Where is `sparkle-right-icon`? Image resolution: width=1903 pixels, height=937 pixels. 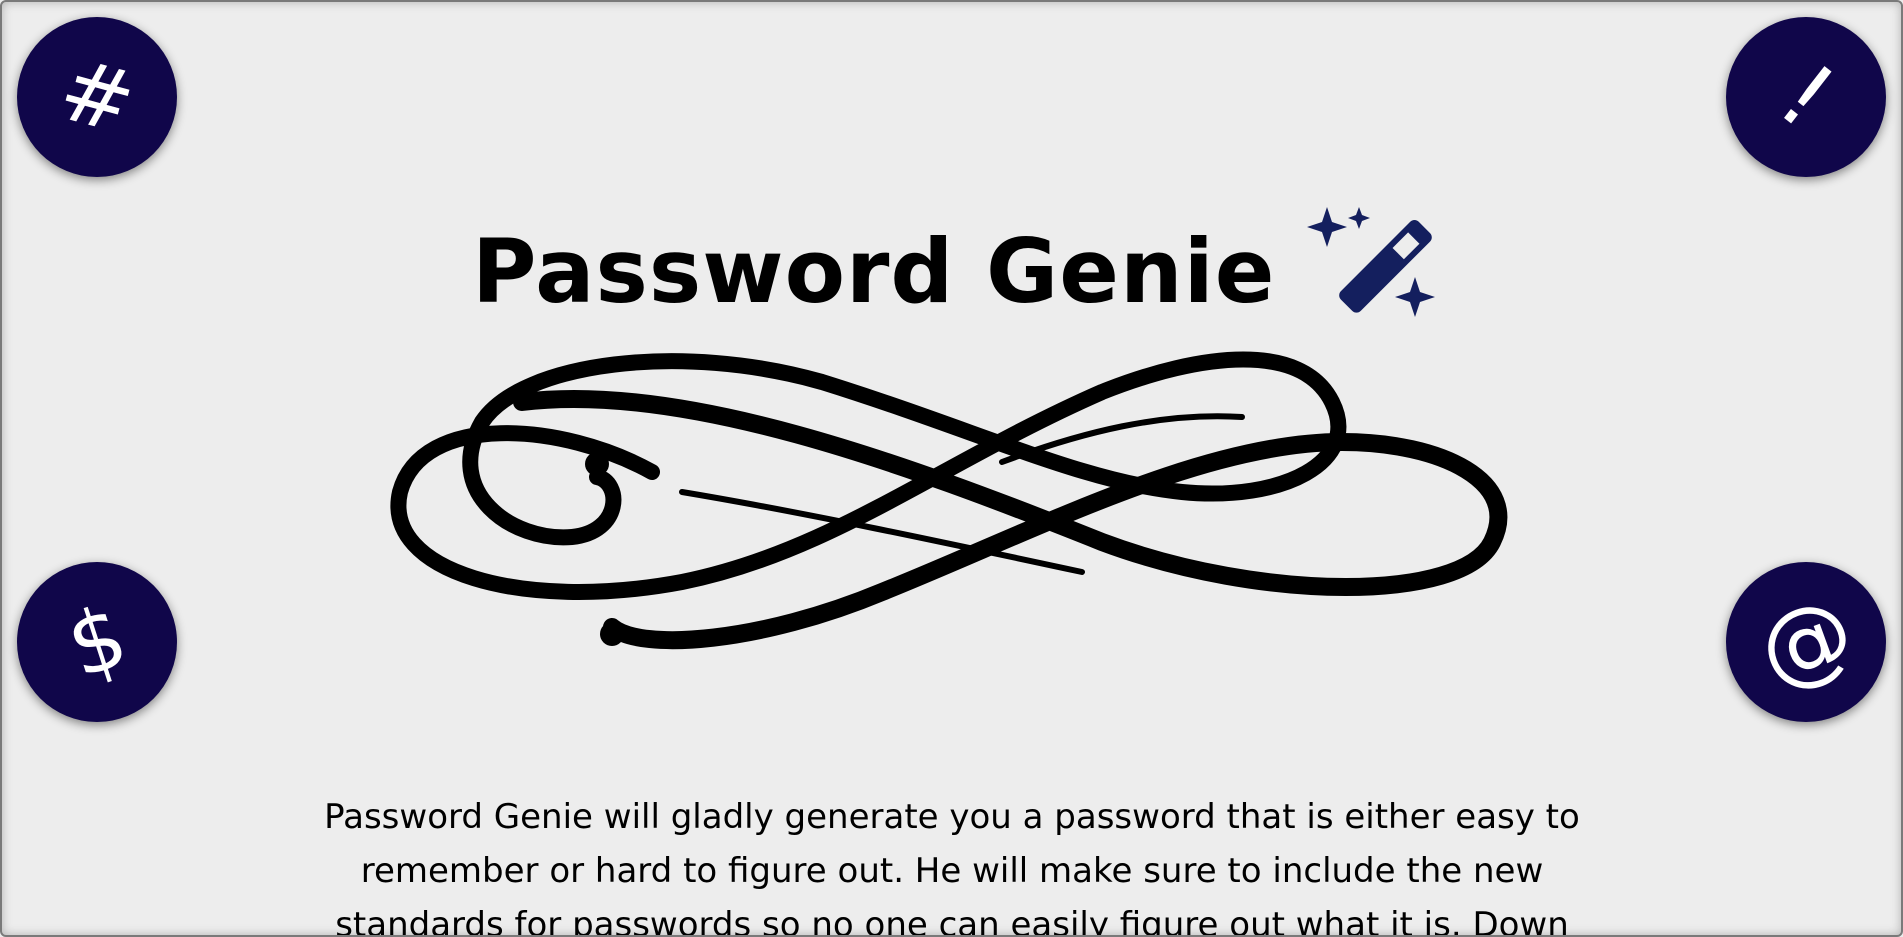 sparkle-right-icon is located at coordinates (1415, 297).